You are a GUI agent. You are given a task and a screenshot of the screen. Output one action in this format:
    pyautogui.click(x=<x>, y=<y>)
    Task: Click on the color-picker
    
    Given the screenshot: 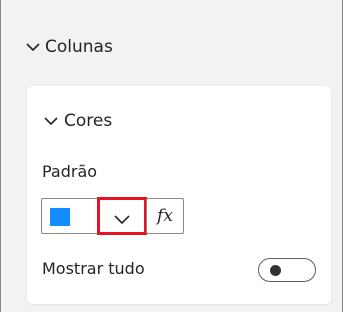 What is the action you would take?
    pyautogui.click(x=94, y=216)
    